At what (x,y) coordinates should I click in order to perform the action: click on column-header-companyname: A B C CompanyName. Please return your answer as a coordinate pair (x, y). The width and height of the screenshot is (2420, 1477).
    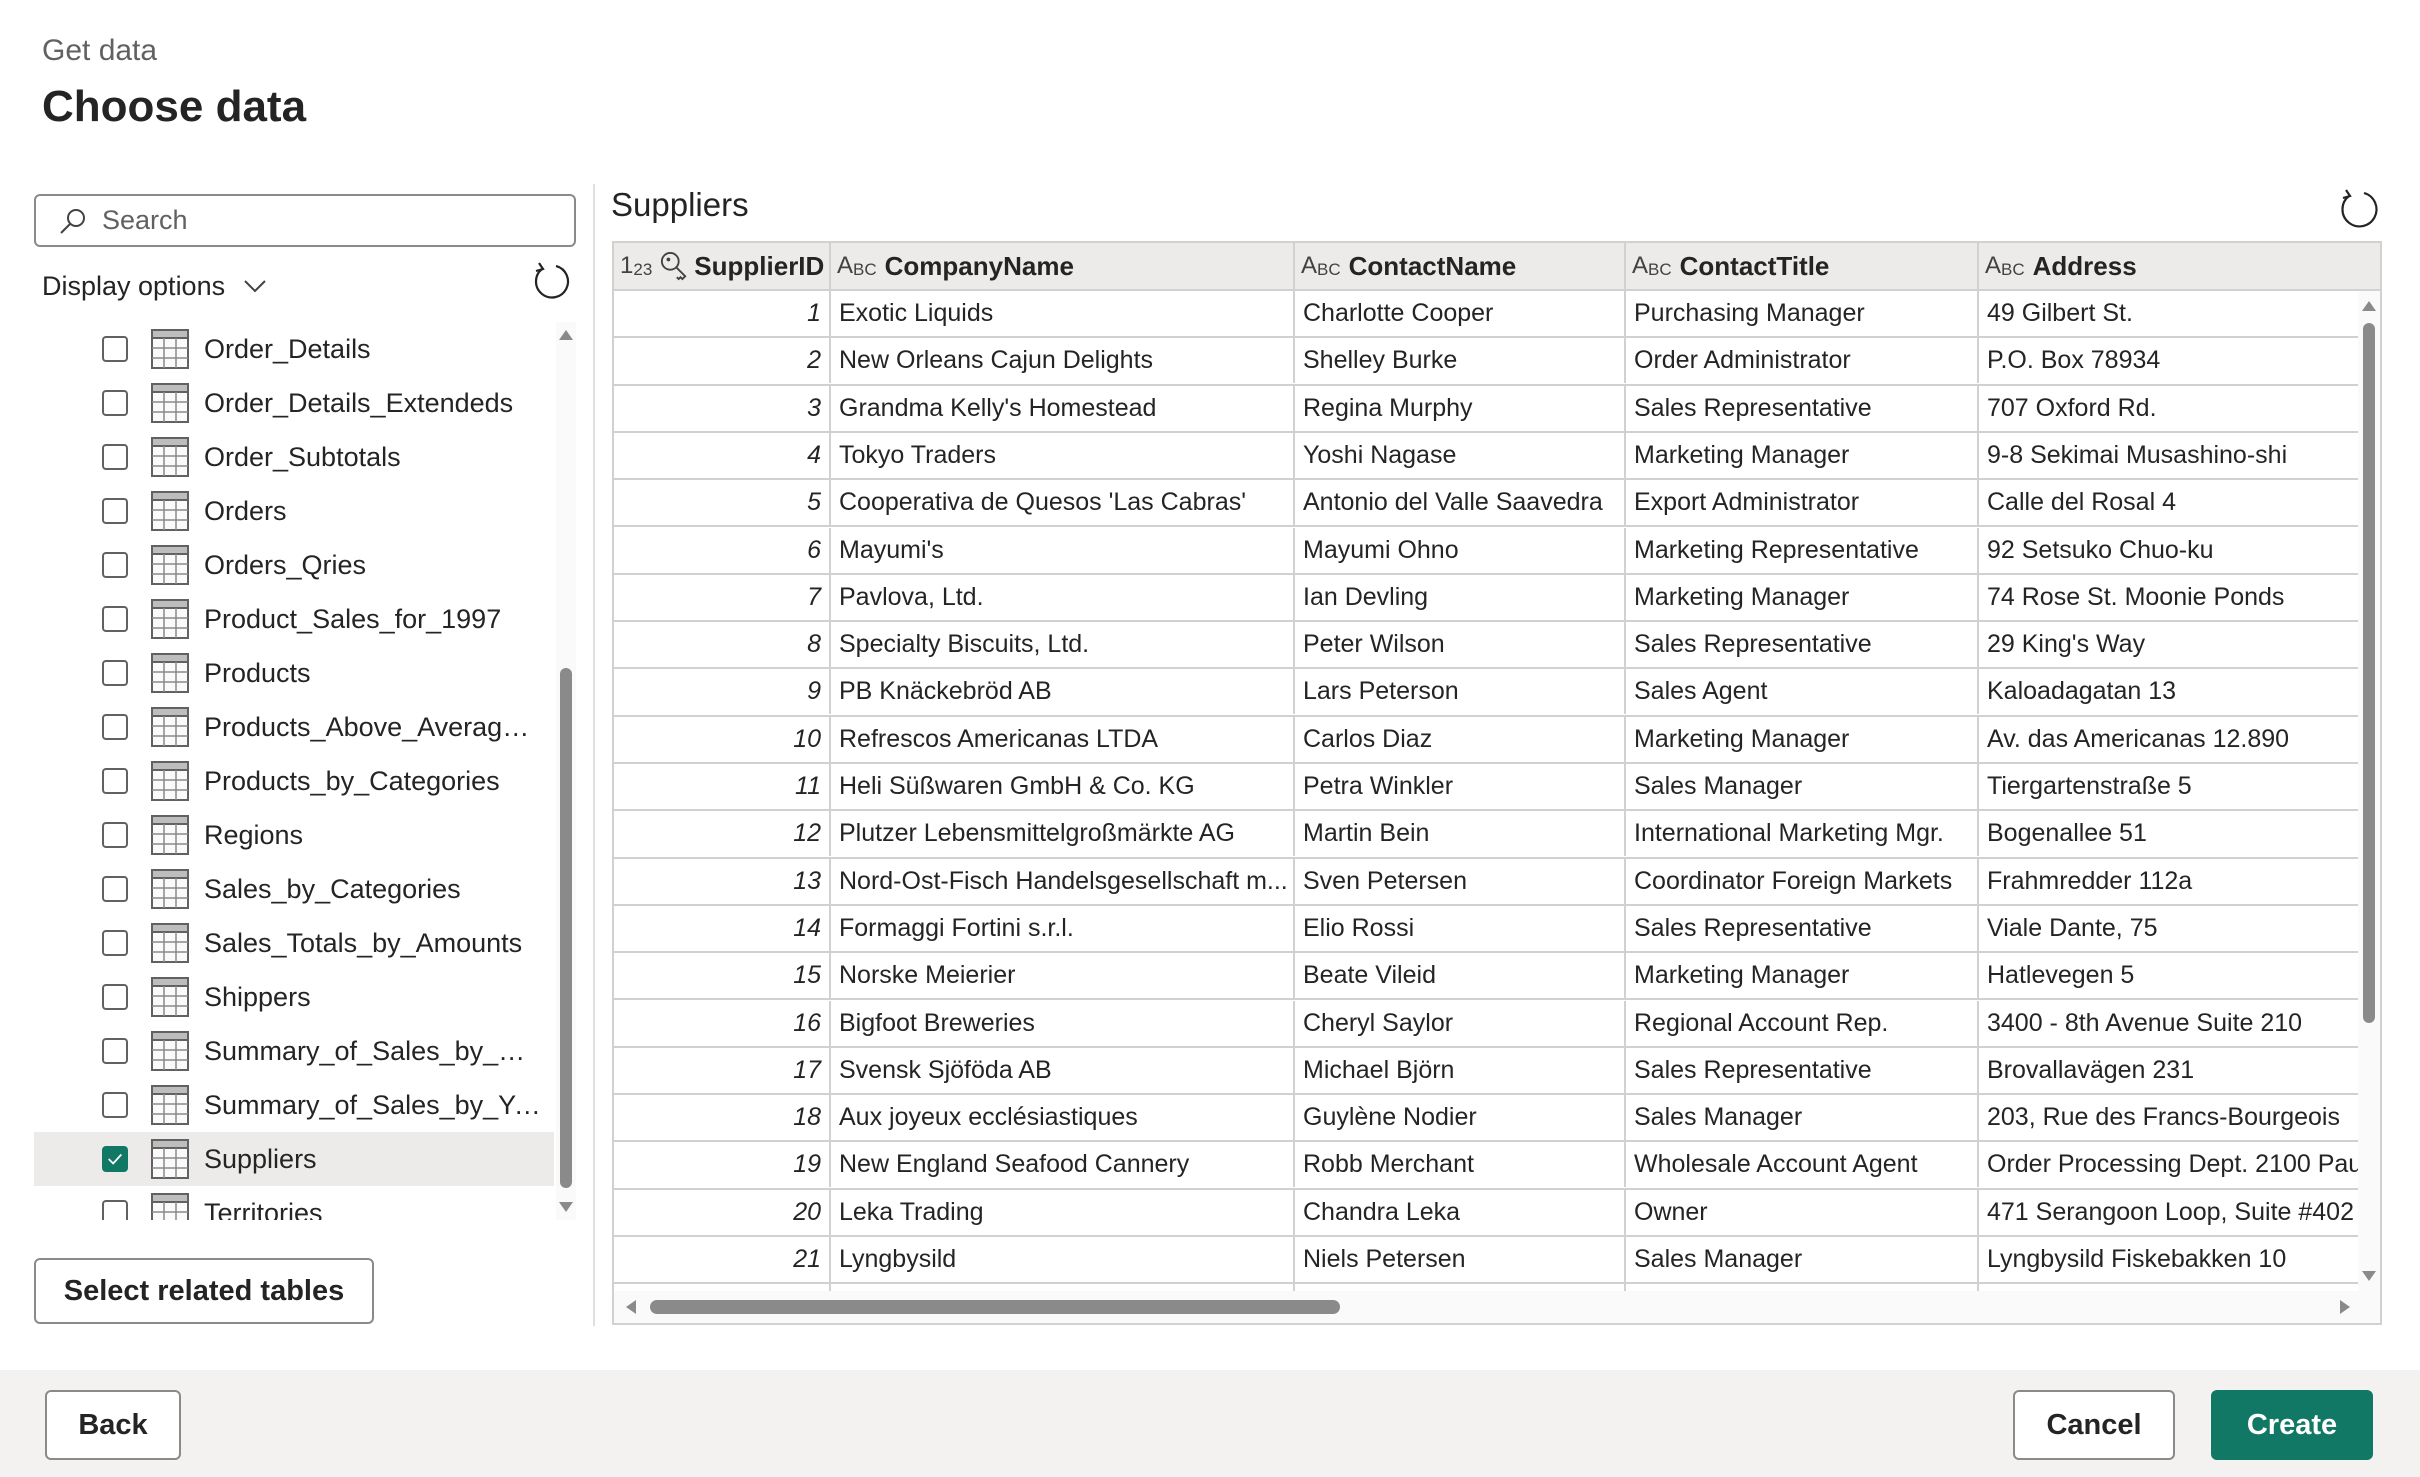
    Looking at the image, I should click on (1063, 266).